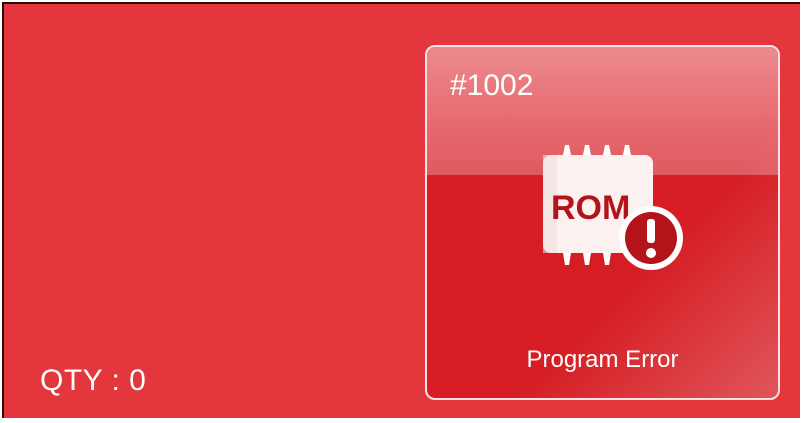  What do you see at coordinates (93, 380) in the screenshot?
I see `quantity-label: QTY : 0` at bounding box center [93, 380].